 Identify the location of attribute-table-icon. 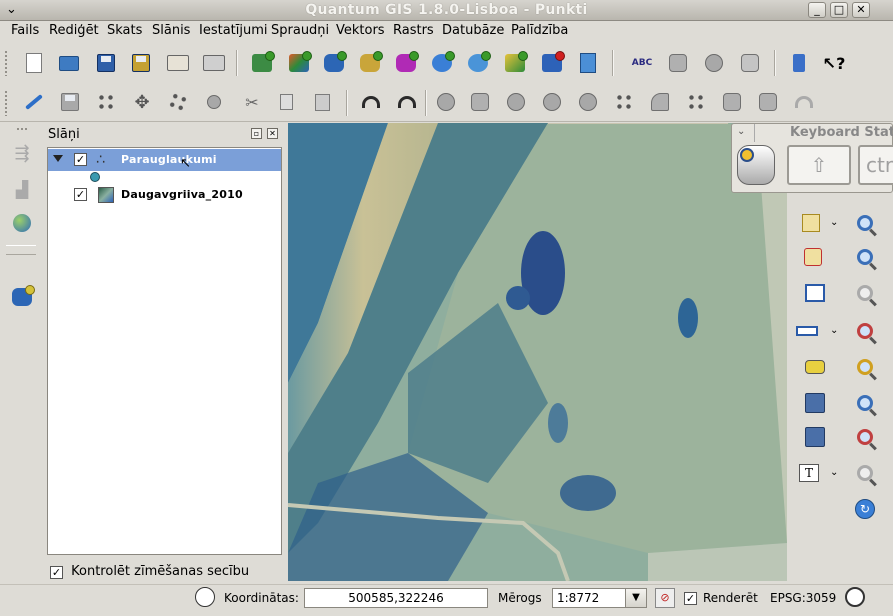
(815, 293).